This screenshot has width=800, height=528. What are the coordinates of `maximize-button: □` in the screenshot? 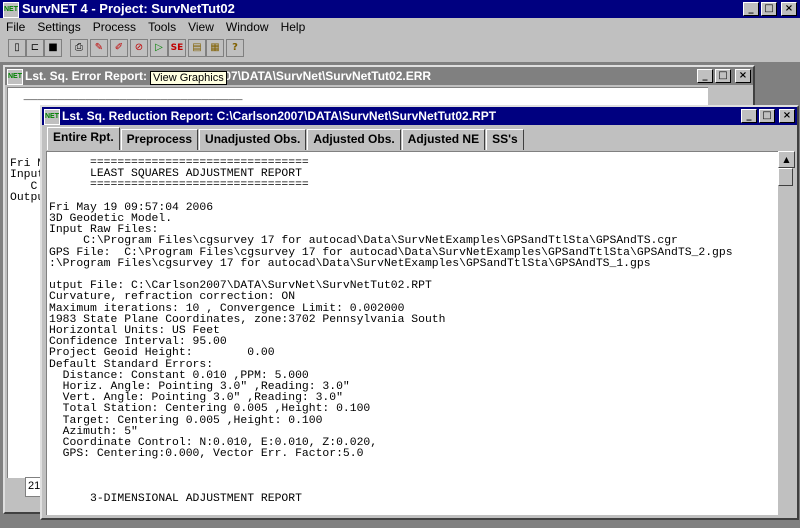 It's located at (769, 9).